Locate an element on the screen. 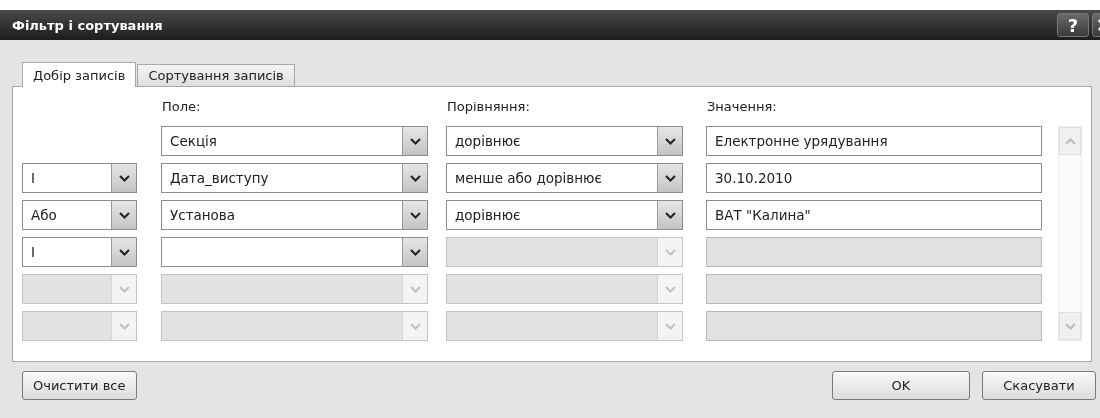 The height and width of the screenshot is (418, 1100). column-label: Значення: is located at coordinates (742, 106).